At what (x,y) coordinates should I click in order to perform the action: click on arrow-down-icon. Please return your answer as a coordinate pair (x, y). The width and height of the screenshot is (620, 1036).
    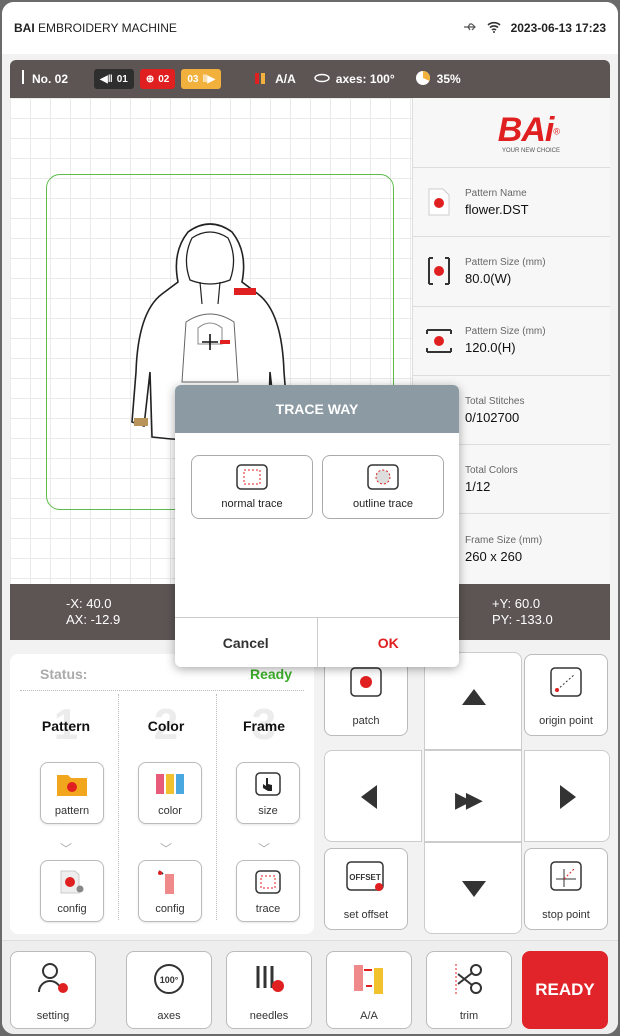
    Looking at the image, I should click on (474, 889).